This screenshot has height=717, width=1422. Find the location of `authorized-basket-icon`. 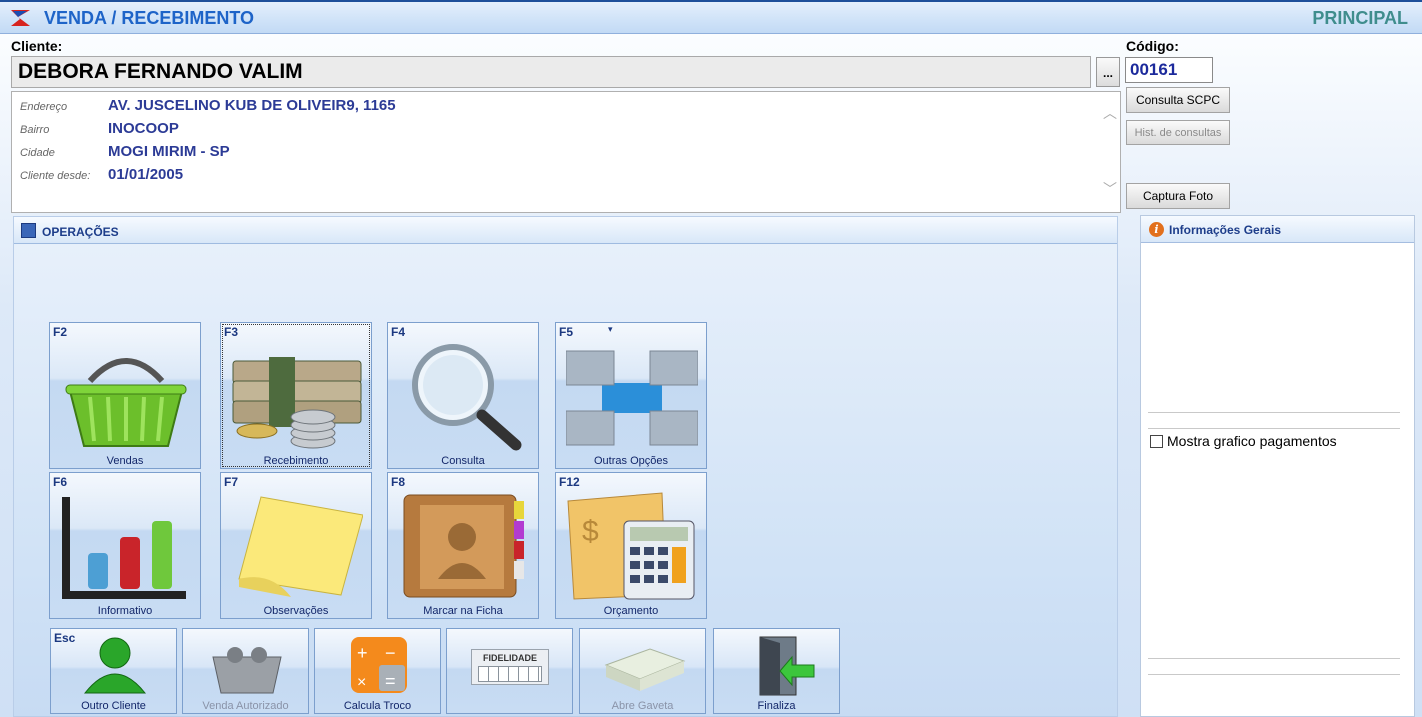

authorized-basket-icon is located at coordinates (247, 670).